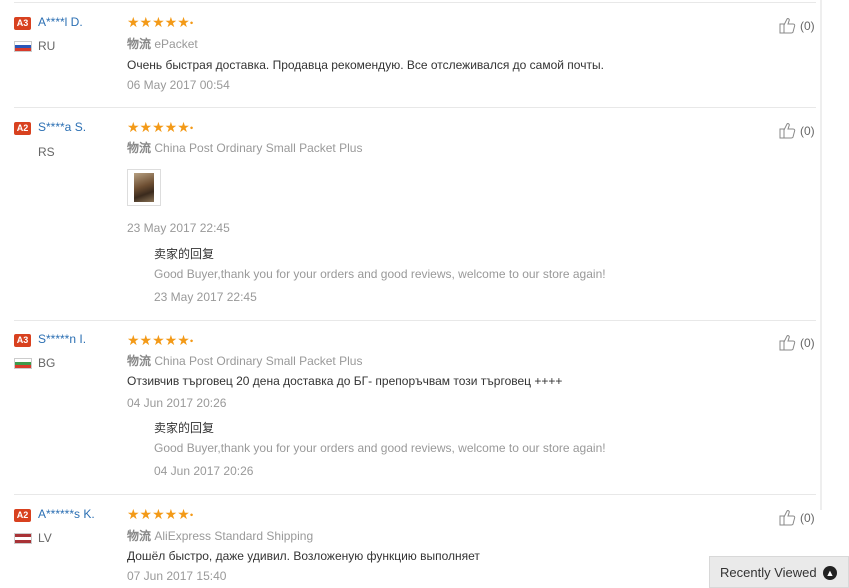  Describe the element at coordinates (46, 152) in the screenshot. I see `buyer-country: RS` at that location.